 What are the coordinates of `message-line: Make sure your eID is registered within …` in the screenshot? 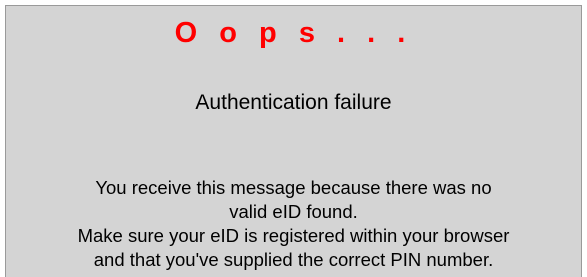 It's located at (293, 235).